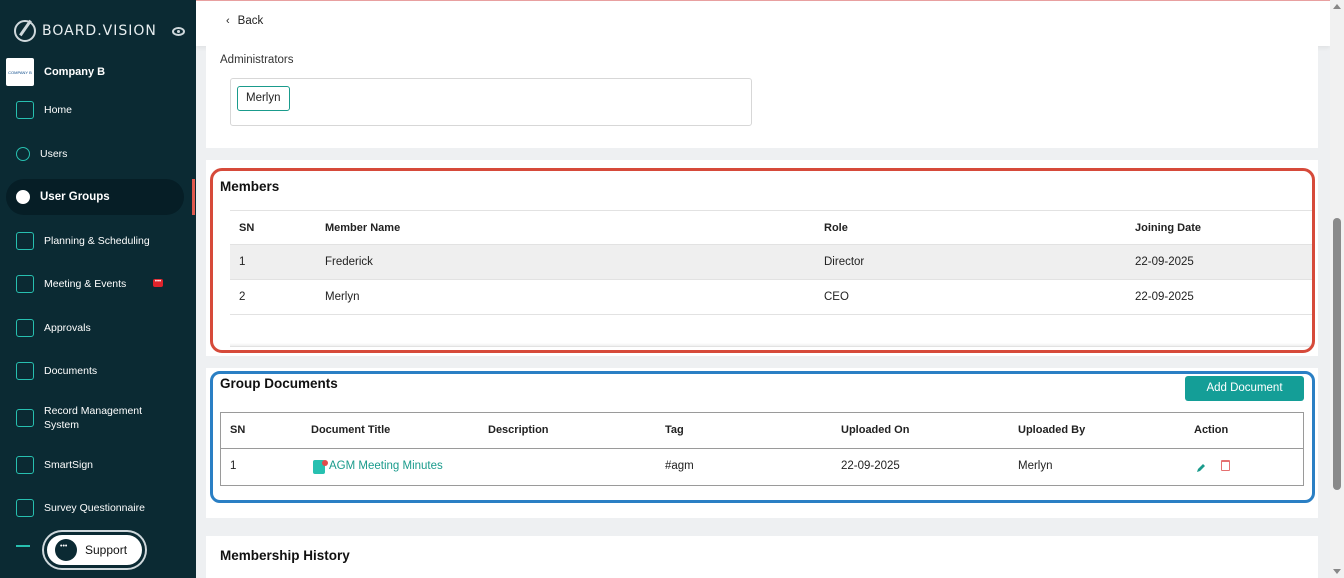 This screenshot has width=1344, height=578. What do you see at coordinates (25, 241) in the screenshot?
I see `bar-chart-icon` at bounding box center [25, 241].